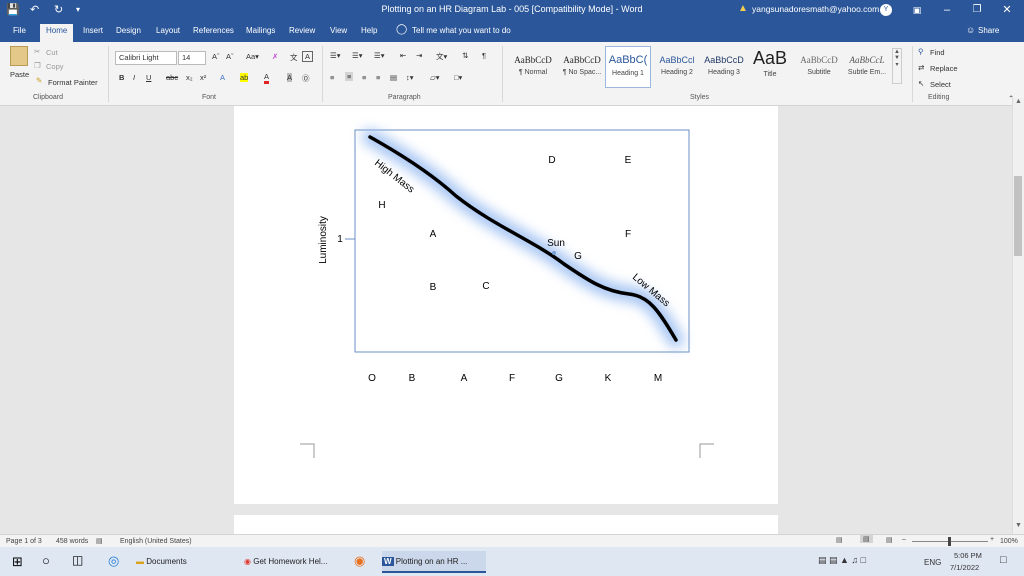  What do you see at coordinates (897, 66) in the screenshot?
I see `styles-scroll-icon: ▲ ▼ ▾` at bounding box center [897, 66].